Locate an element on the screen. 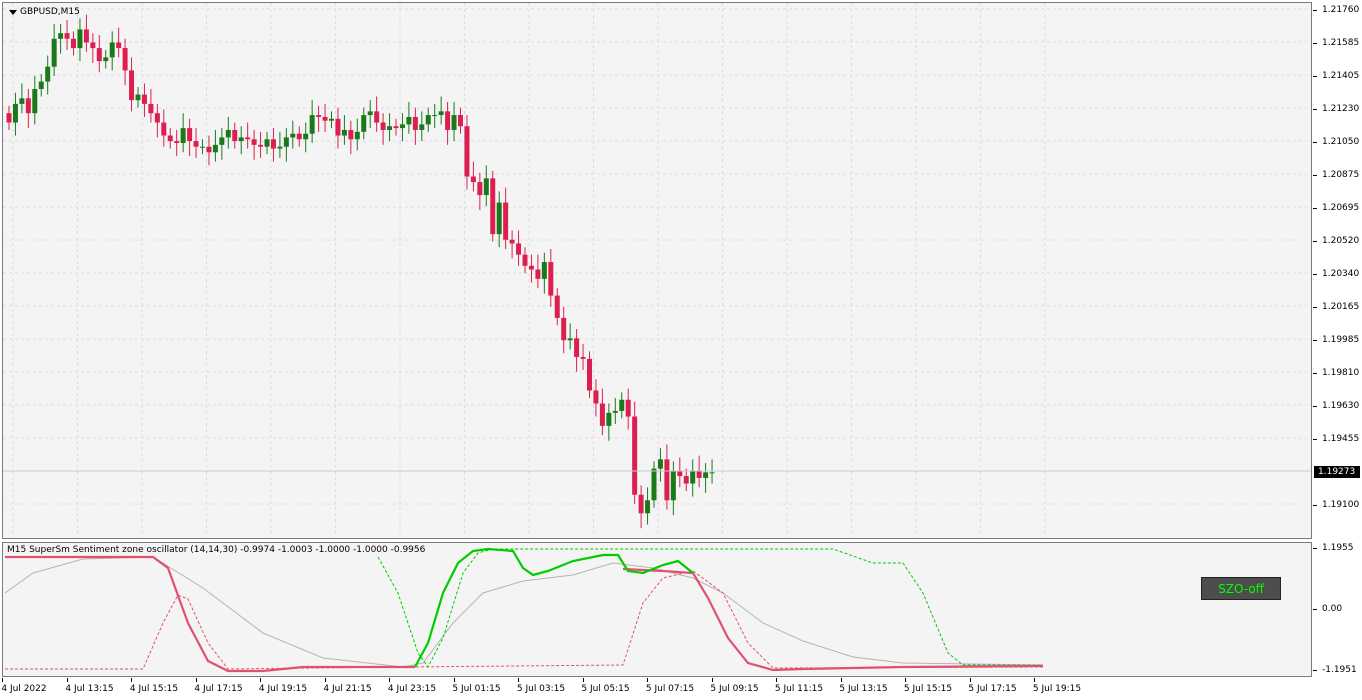 The height and width of the screenshot is (700, 1362). time-tick-label: 4 Jul 13:15 is located at coordinates (89, 689).